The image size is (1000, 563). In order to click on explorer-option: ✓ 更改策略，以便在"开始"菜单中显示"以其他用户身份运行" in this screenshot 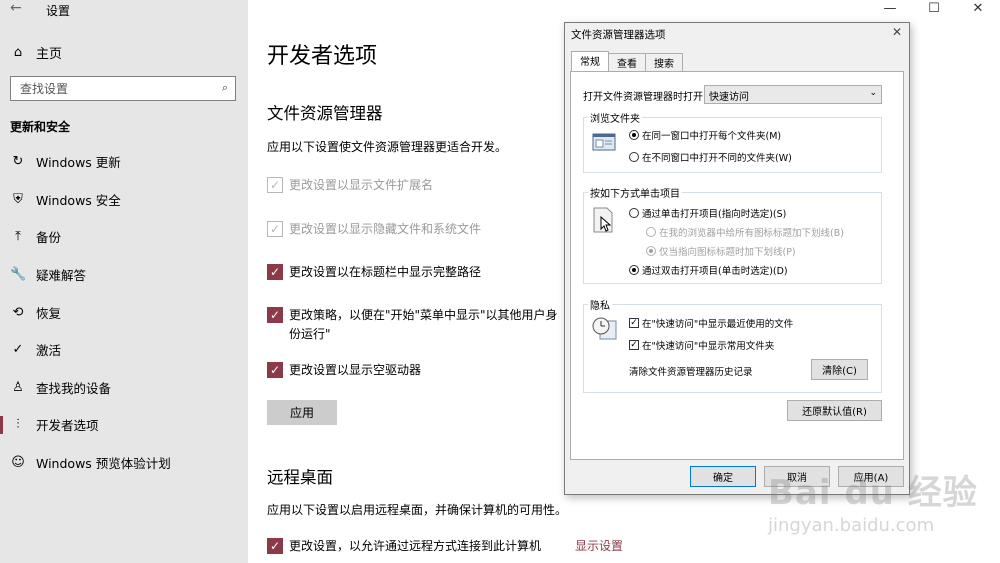, I will do `click(417, 325)`.